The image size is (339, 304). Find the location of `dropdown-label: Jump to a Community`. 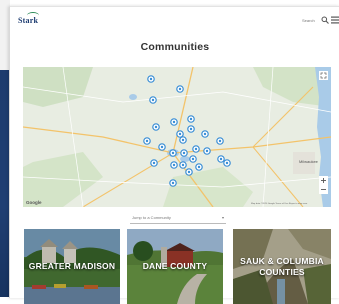

dropdown-label: Jump to a Community is located at coordinates (151, 217).